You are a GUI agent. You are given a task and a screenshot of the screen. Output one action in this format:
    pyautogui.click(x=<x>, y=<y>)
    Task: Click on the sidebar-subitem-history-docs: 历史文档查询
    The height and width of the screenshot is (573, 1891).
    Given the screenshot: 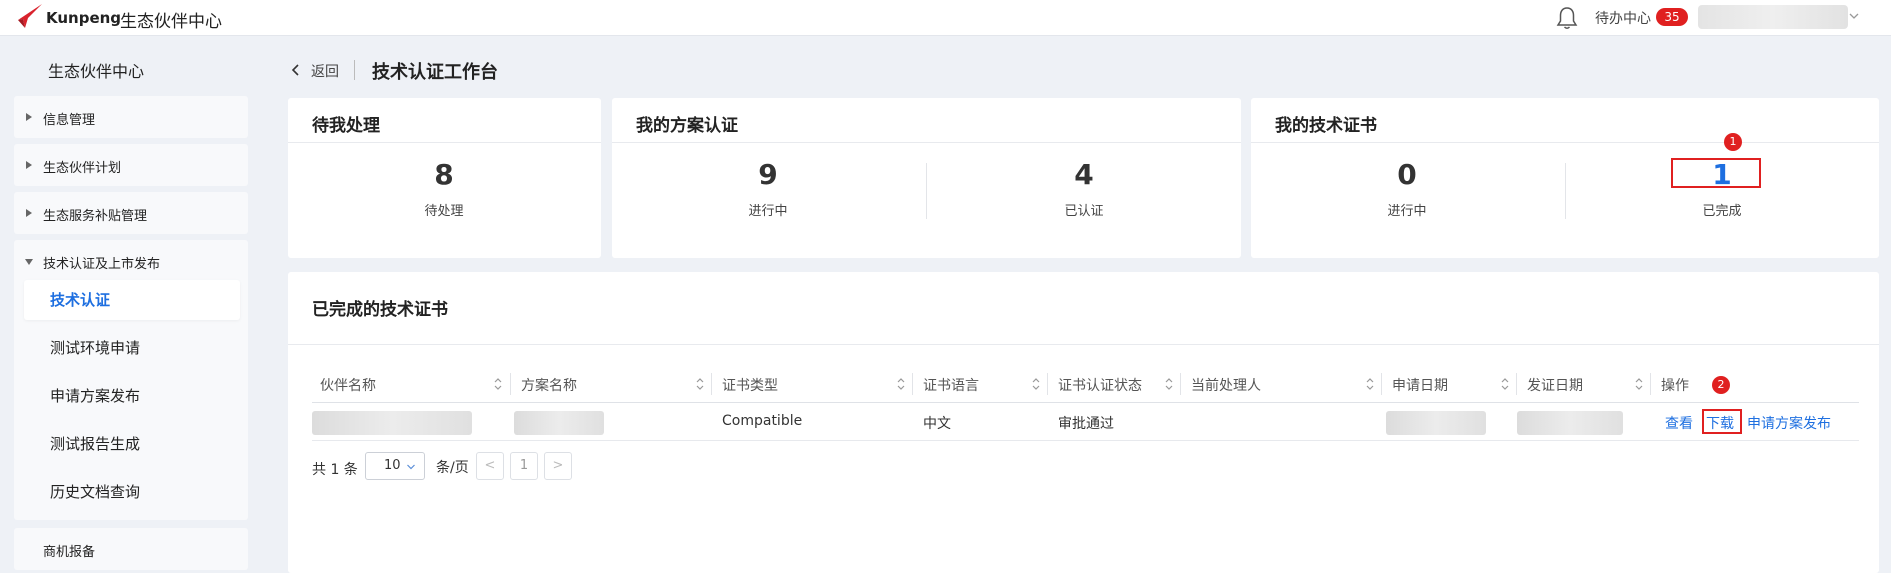 What is the action you would take?
    pyautogui.click(x=132, y=492)
    